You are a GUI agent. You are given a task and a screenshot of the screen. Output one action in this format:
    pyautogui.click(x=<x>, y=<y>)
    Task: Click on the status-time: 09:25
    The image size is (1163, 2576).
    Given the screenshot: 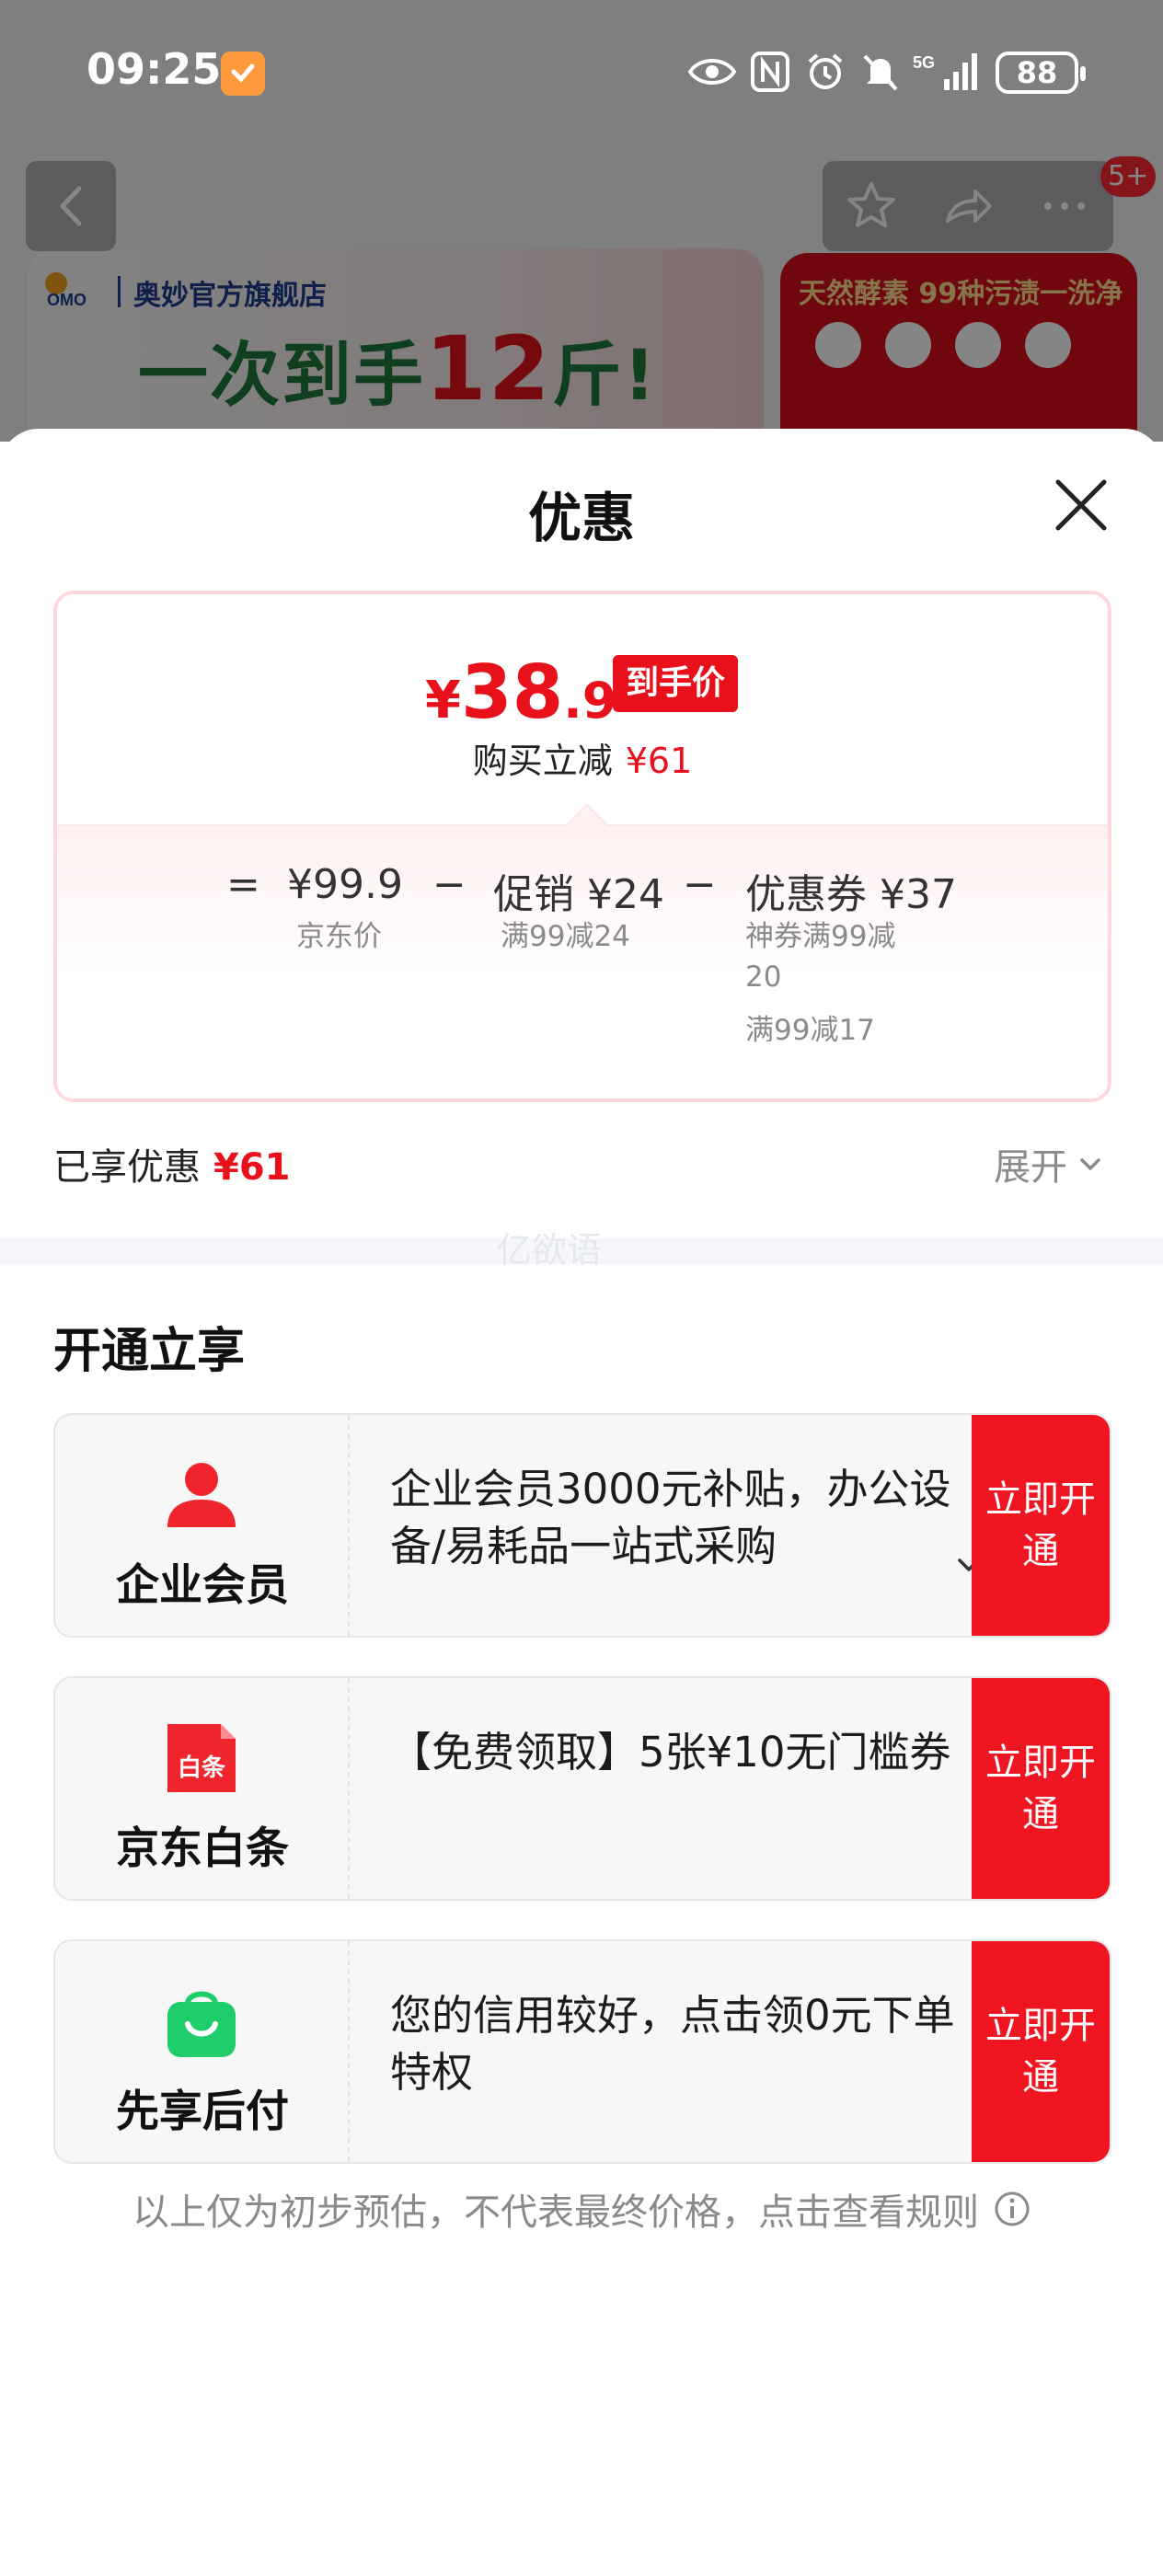 What is the action you would take?
    pyautogui.click(x=154, y=69)
    